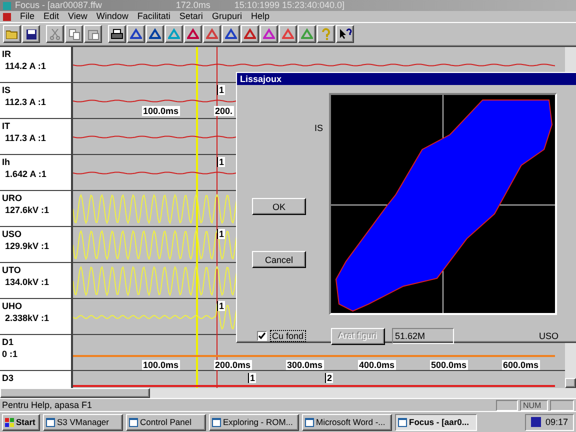 This screenshot has height=432, width=576. What do you see at coordinates (74, 34) in the screenshot?
I see `copy-icon` at bounding box center [74, 34].